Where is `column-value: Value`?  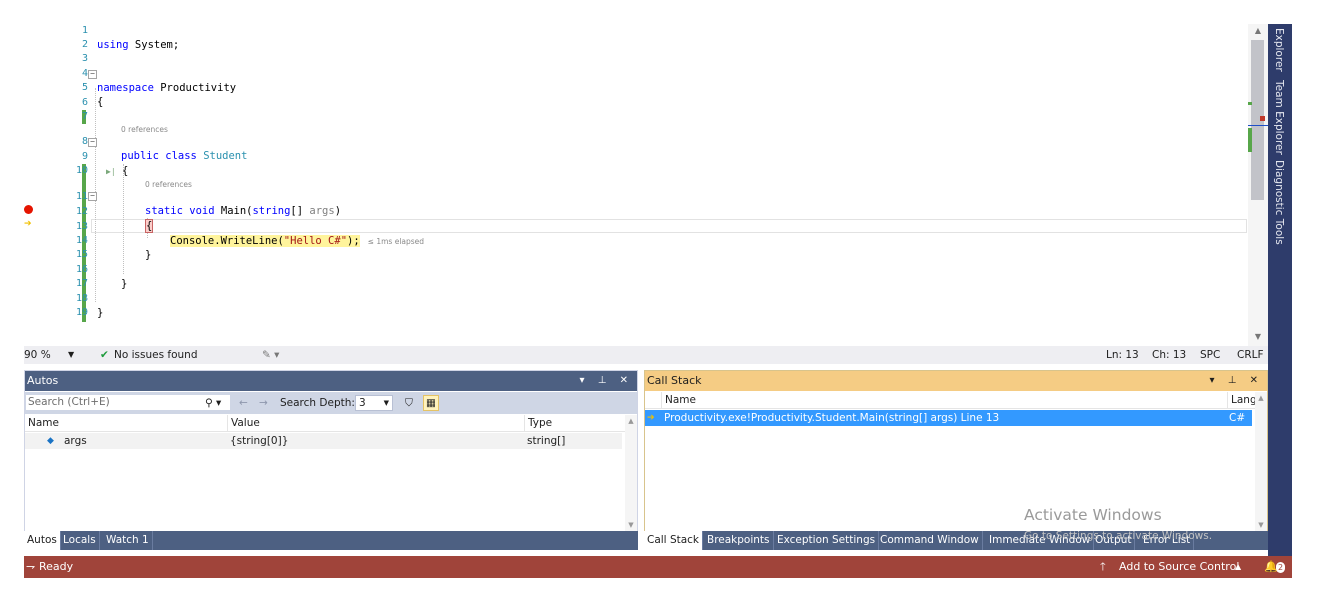
column-value: Value is located at coordinates (243, 423).